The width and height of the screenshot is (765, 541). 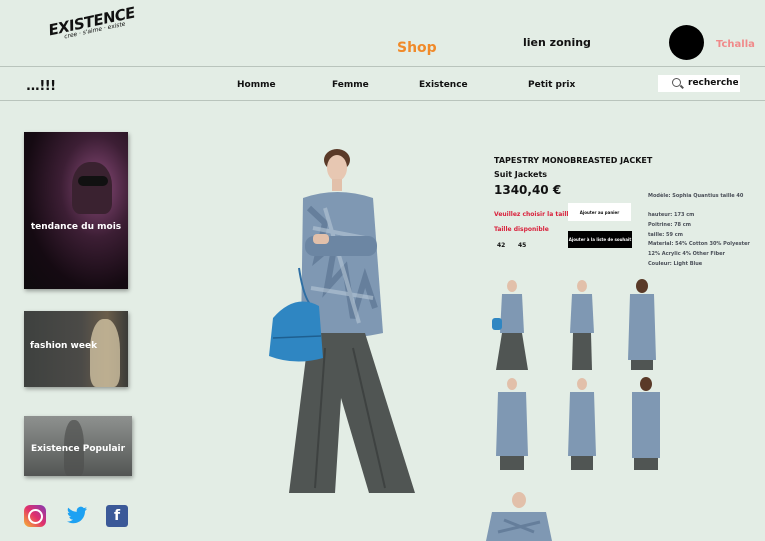 What do you see at coordinates (350, 85) in the screenshot?
I see `menu-item-femme: Femme` at bounding box center [350, 85].